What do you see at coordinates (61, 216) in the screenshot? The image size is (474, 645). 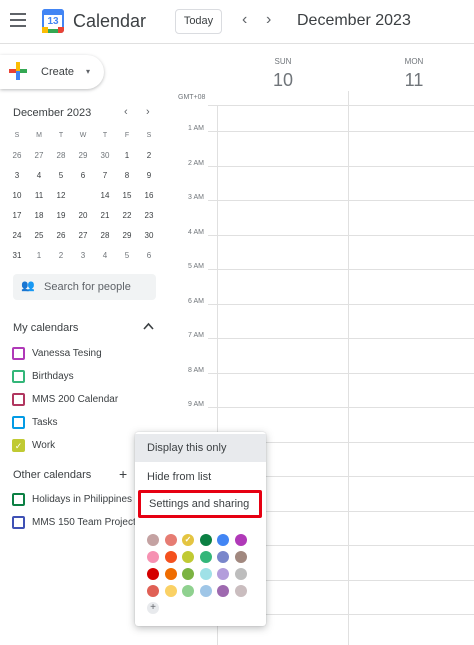 I see `mini-calendar-day: 19` at bounding box center [61, 216].